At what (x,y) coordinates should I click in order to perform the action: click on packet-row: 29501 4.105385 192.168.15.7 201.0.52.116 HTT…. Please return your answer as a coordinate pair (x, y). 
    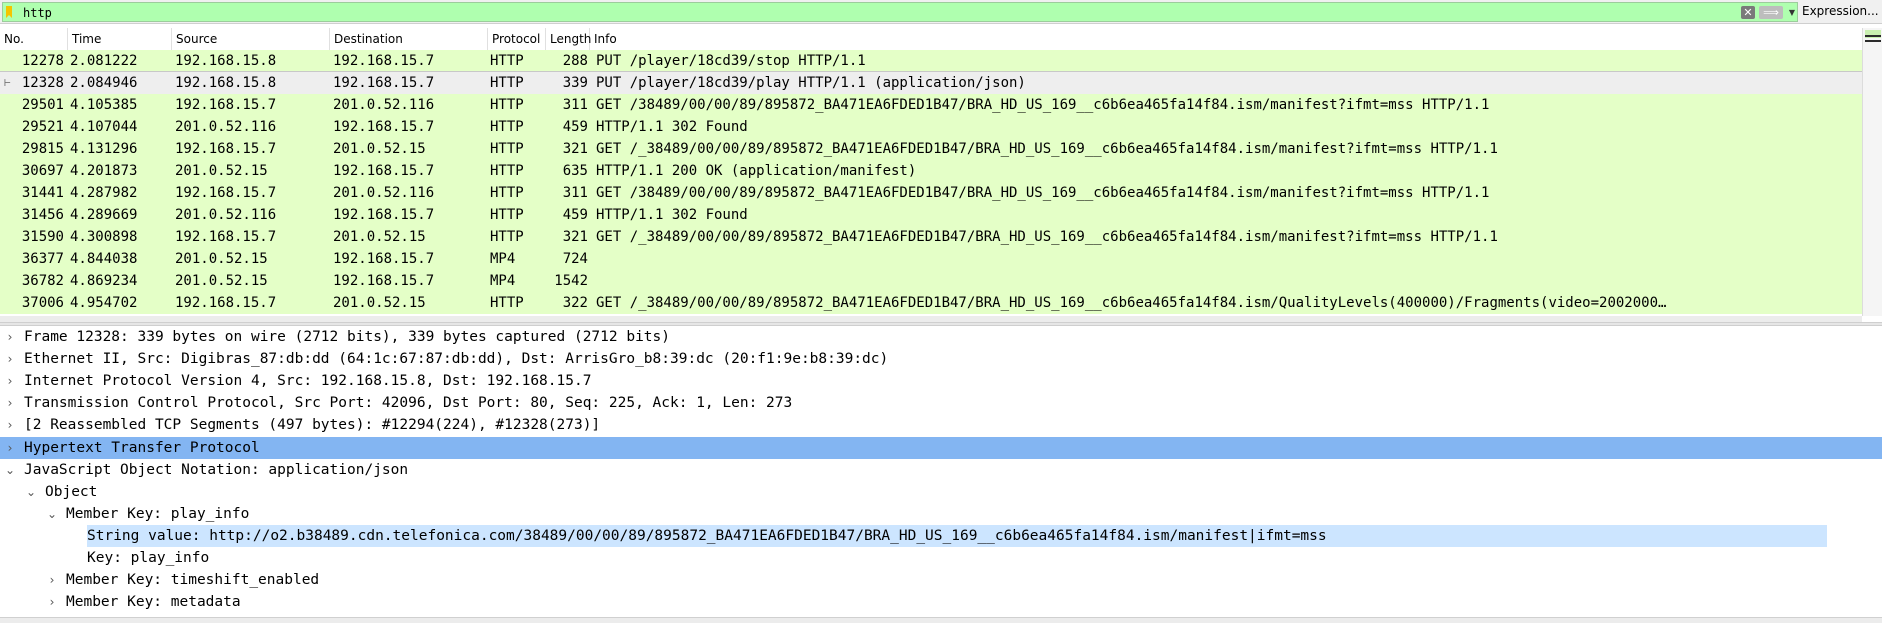
    Looking at the image, I should click on (931, 105).